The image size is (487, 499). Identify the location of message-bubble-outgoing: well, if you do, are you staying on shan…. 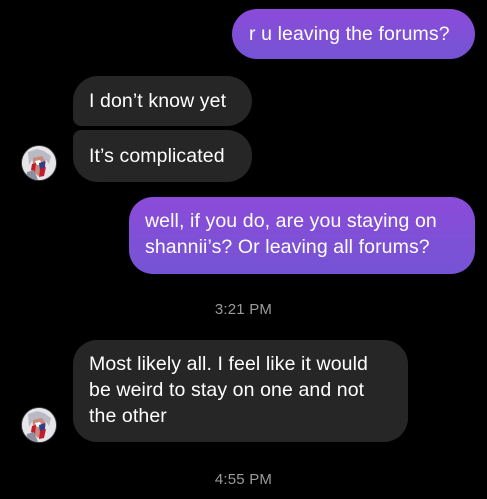
(302, 235).